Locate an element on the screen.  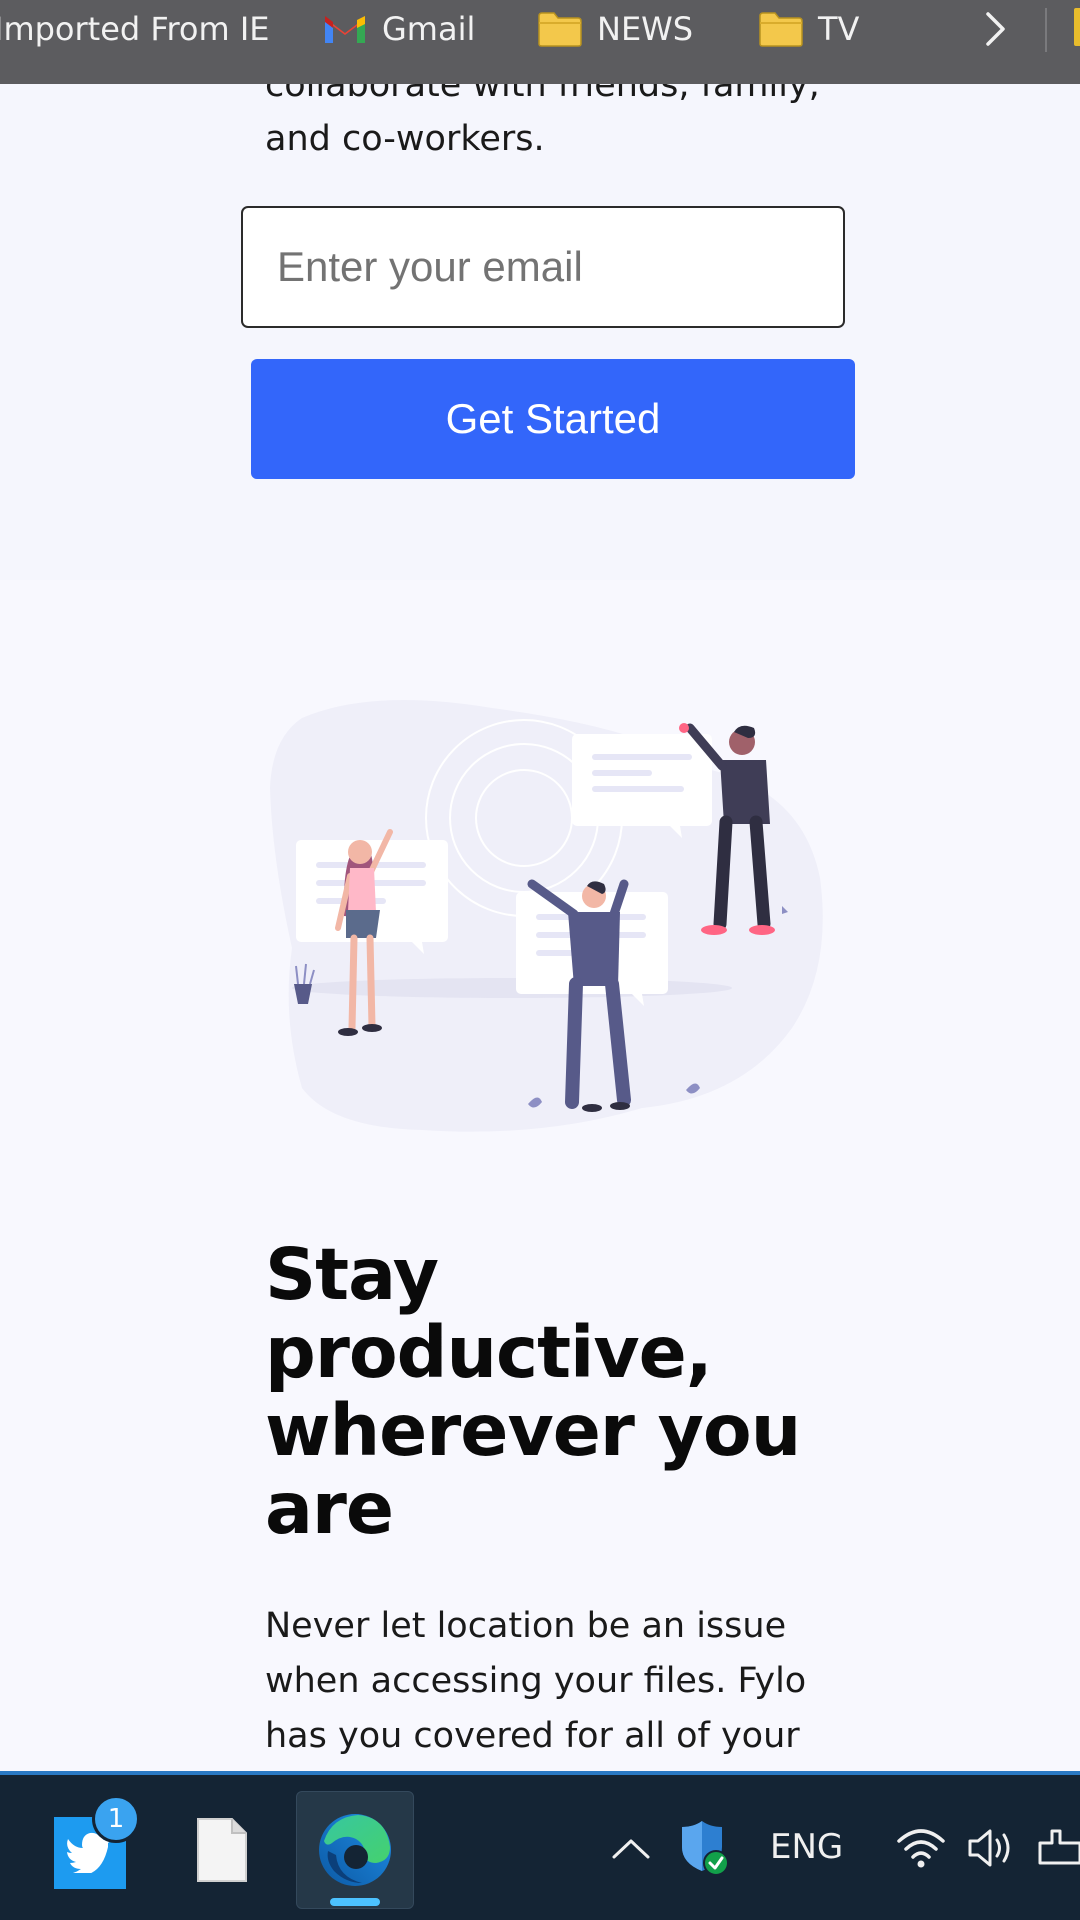
notification-badge: 1 is located at coordinates (116, 1819).